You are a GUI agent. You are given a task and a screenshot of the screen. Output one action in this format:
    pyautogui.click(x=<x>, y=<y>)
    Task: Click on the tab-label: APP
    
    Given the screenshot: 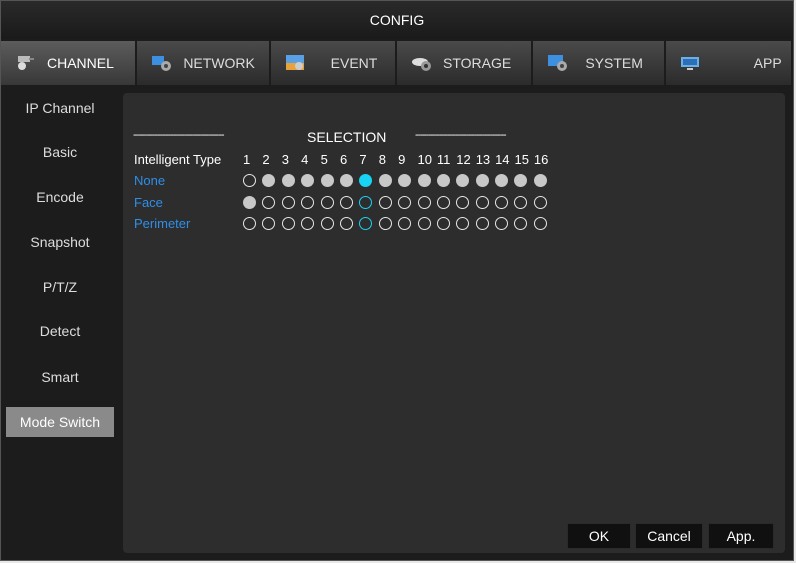 What is the action you would take?
    pyautogui.click(x=767, y=63)
    